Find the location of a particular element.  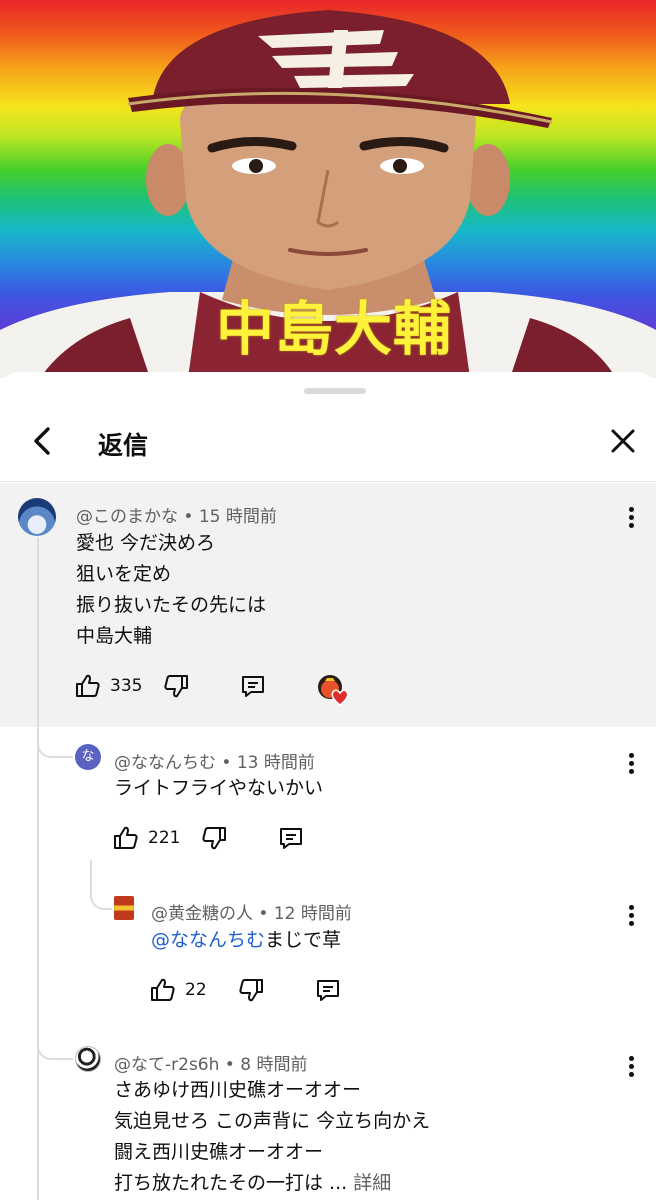

comment-line: 気迫見せろ この声背に 今立ち向かえ is located at coordinates (272, 1121).